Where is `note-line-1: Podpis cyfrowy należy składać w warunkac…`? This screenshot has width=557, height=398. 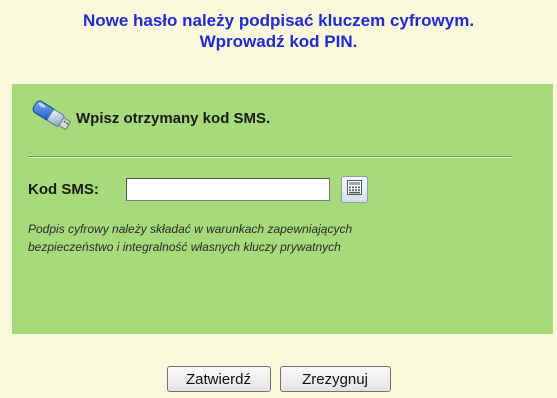 note-line-1: Podpis cyfrowy należy składać w warunkac… is located at coordinates (190, 229).